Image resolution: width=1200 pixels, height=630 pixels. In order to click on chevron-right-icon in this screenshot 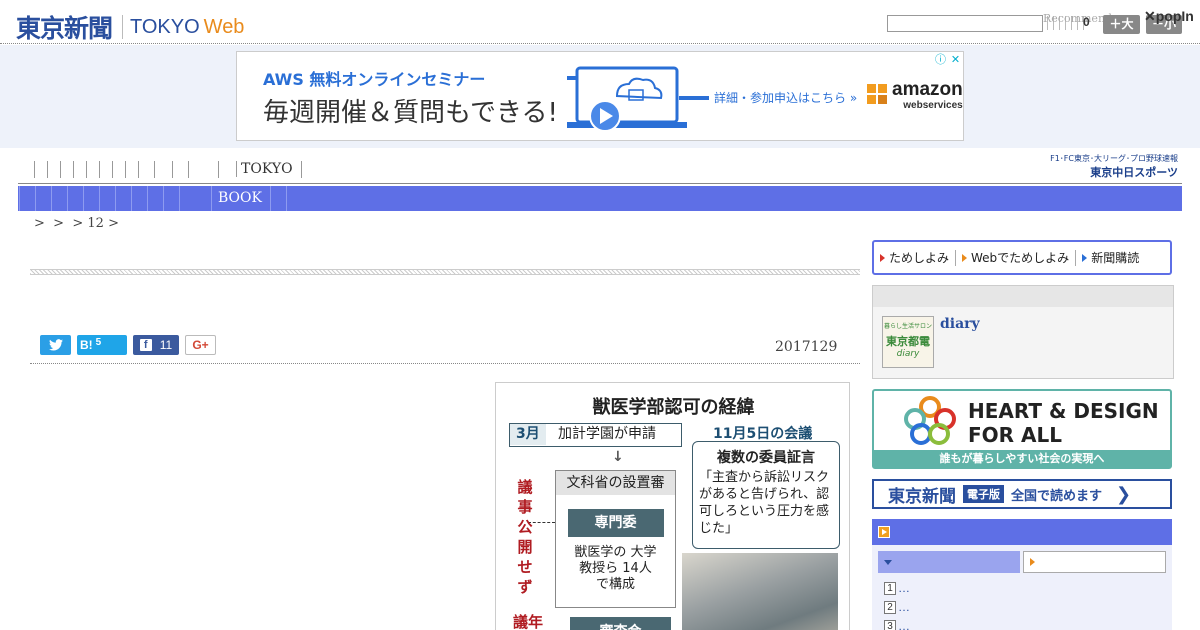, I will do `click(1032, 562)`.